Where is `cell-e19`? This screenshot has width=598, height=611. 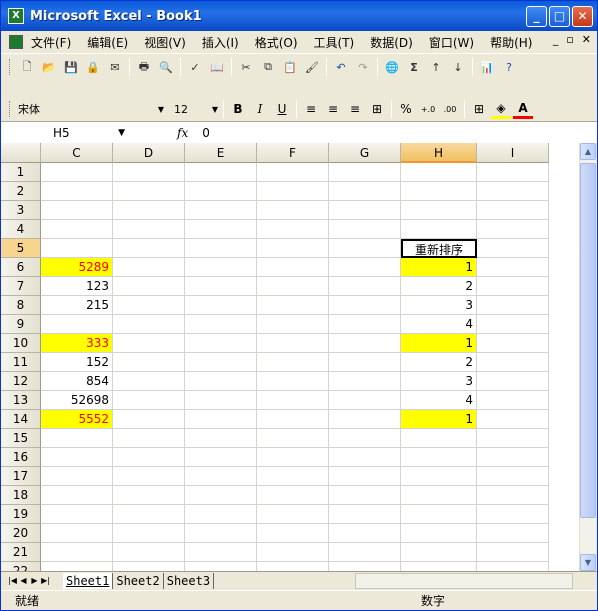 cell-e19 is located at coordinates (221, 514).